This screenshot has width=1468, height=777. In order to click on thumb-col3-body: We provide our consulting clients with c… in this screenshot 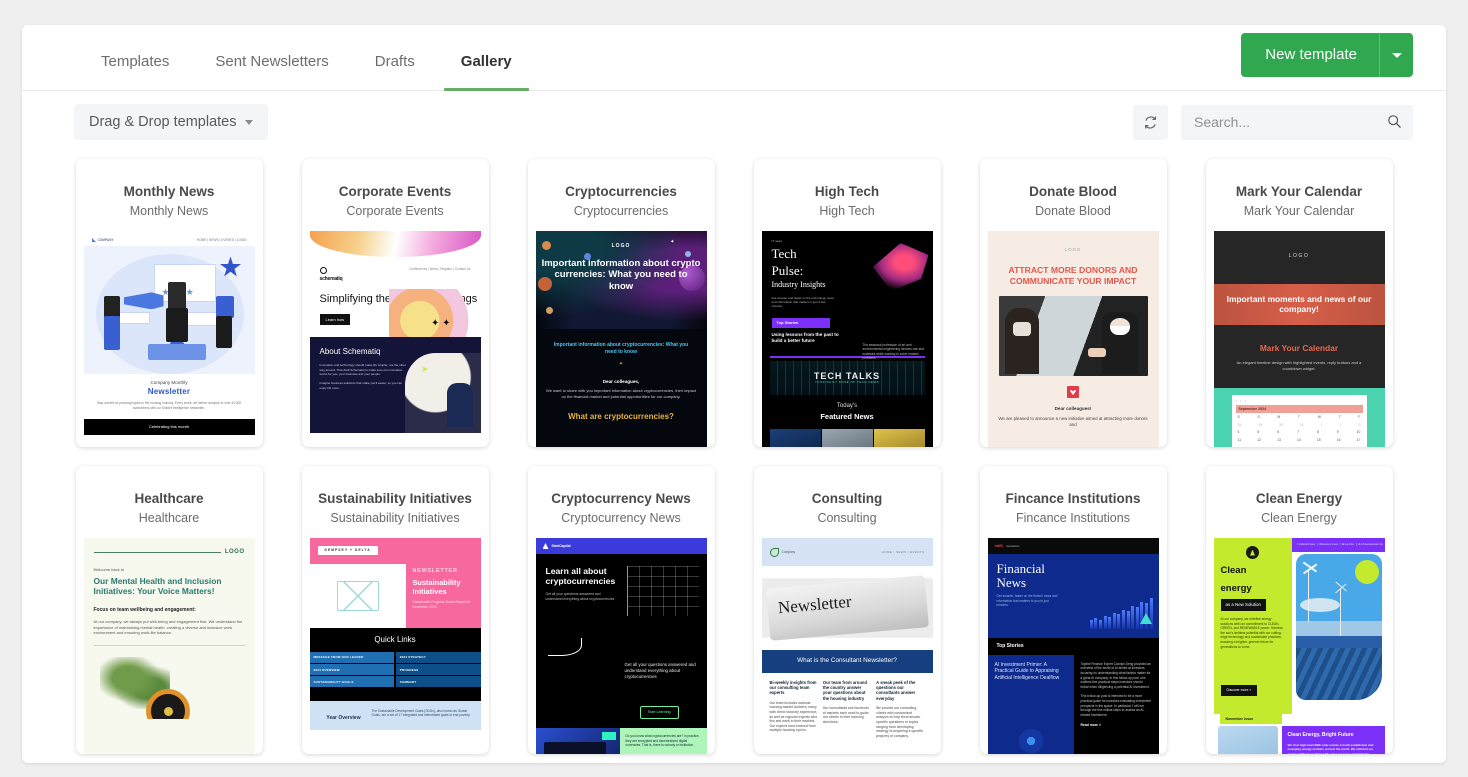, I will do `click(900, 722)`.